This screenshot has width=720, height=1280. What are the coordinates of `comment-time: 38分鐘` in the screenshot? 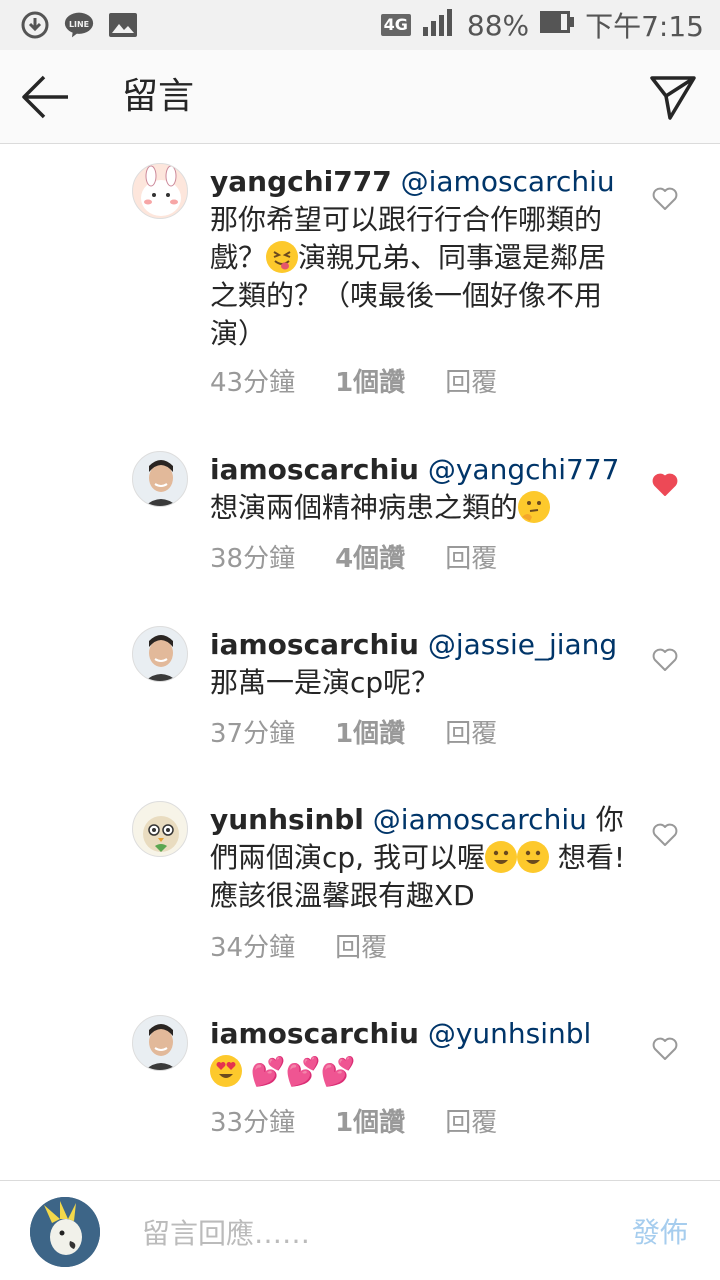 It's located at (253, 559).